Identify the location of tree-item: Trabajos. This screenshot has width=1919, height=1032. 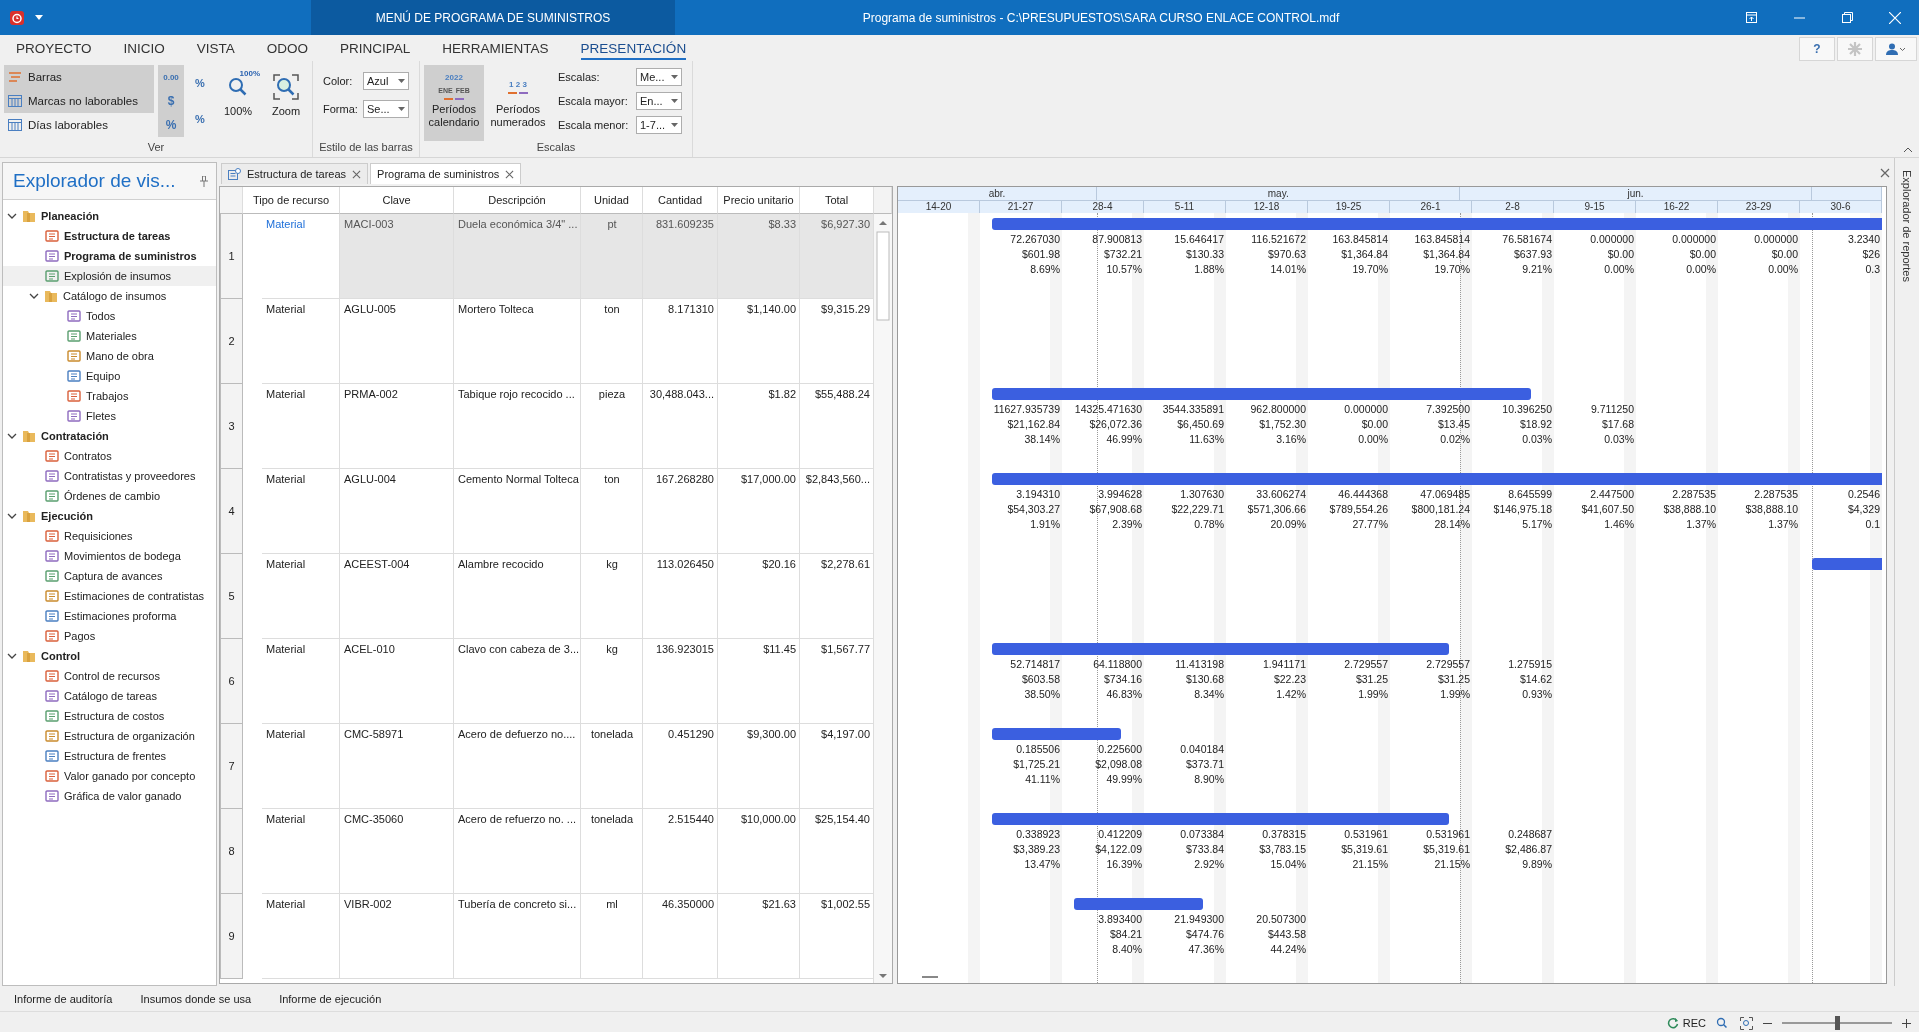
(107, 396).